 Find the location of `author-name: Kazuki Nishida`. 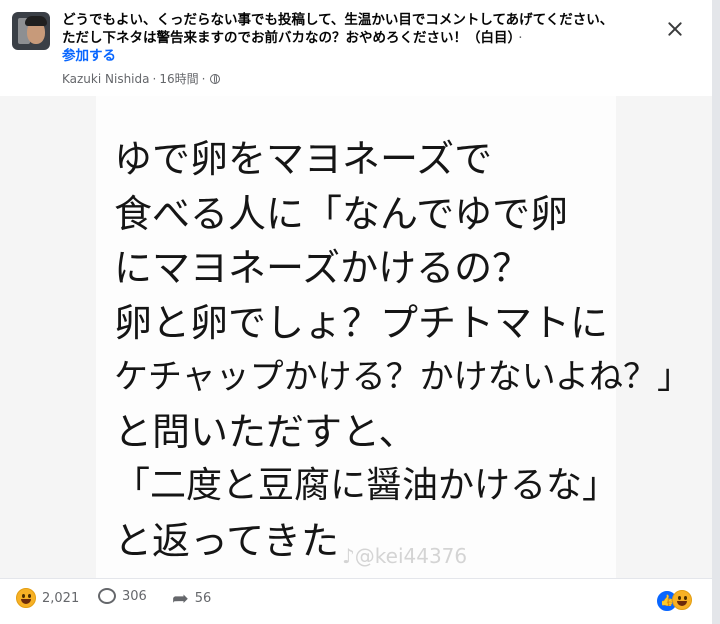

author-name: Kazuki Nishida is located at coordinates (106, 79).